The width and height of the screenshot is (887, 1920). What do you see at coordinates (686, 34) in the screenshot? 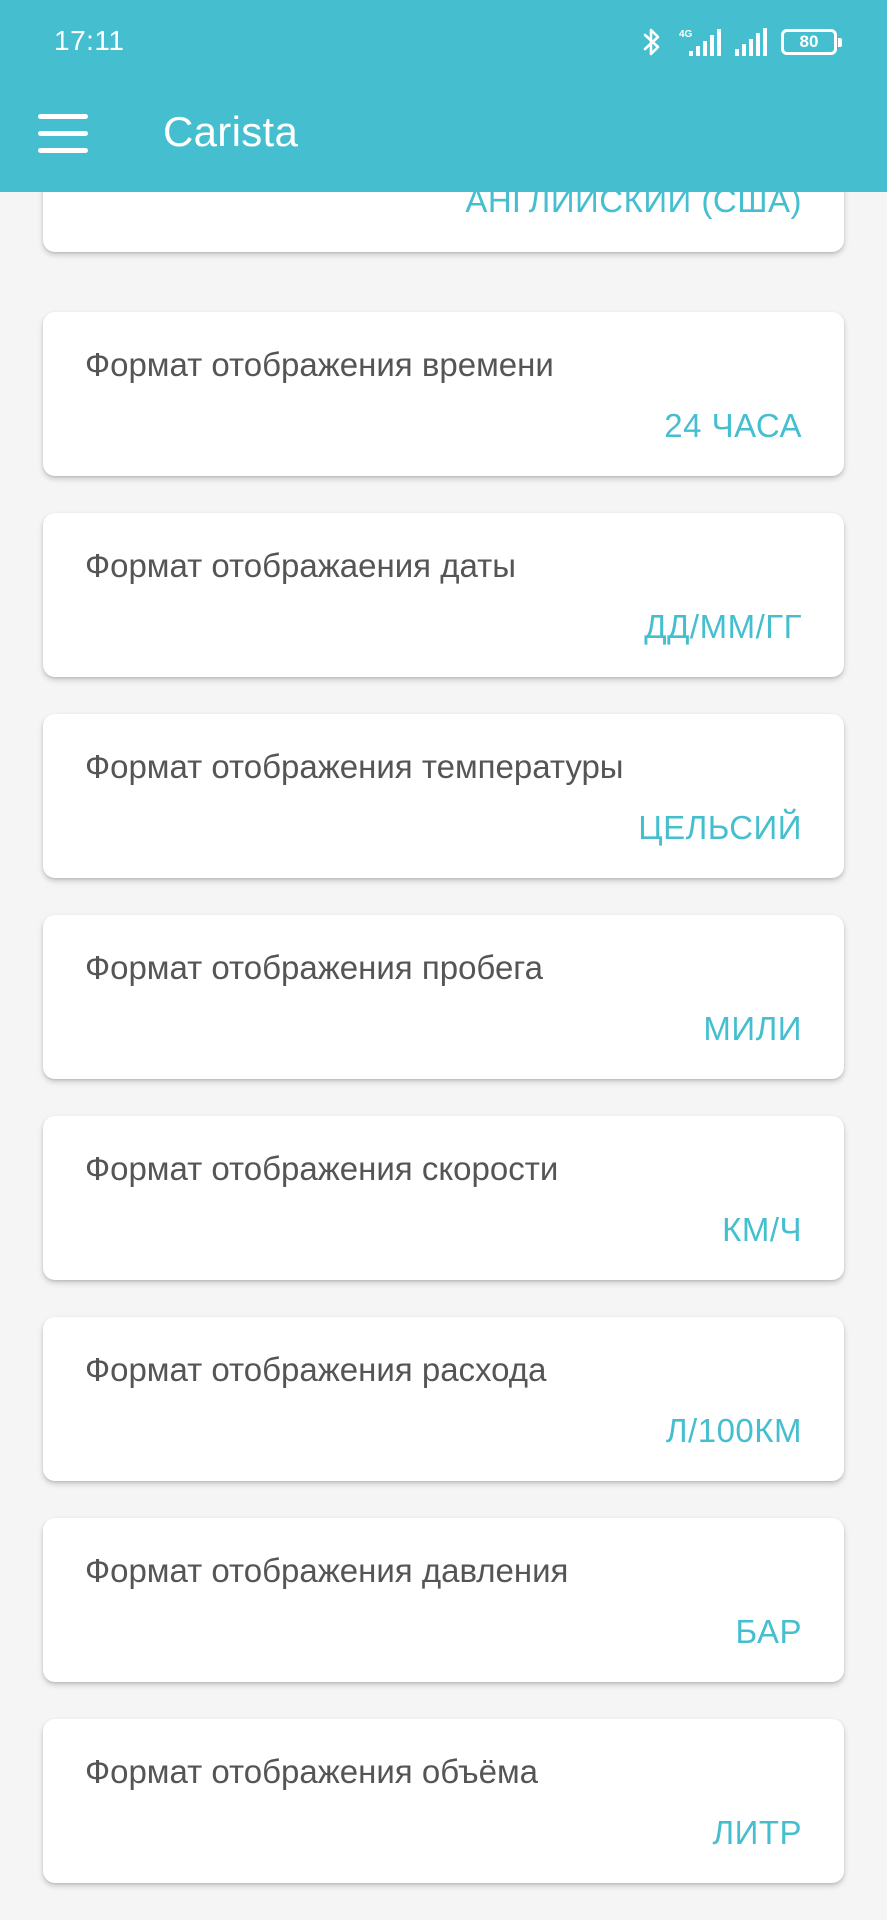
I see `network-type: 4G` at bounding box center [686, 34].